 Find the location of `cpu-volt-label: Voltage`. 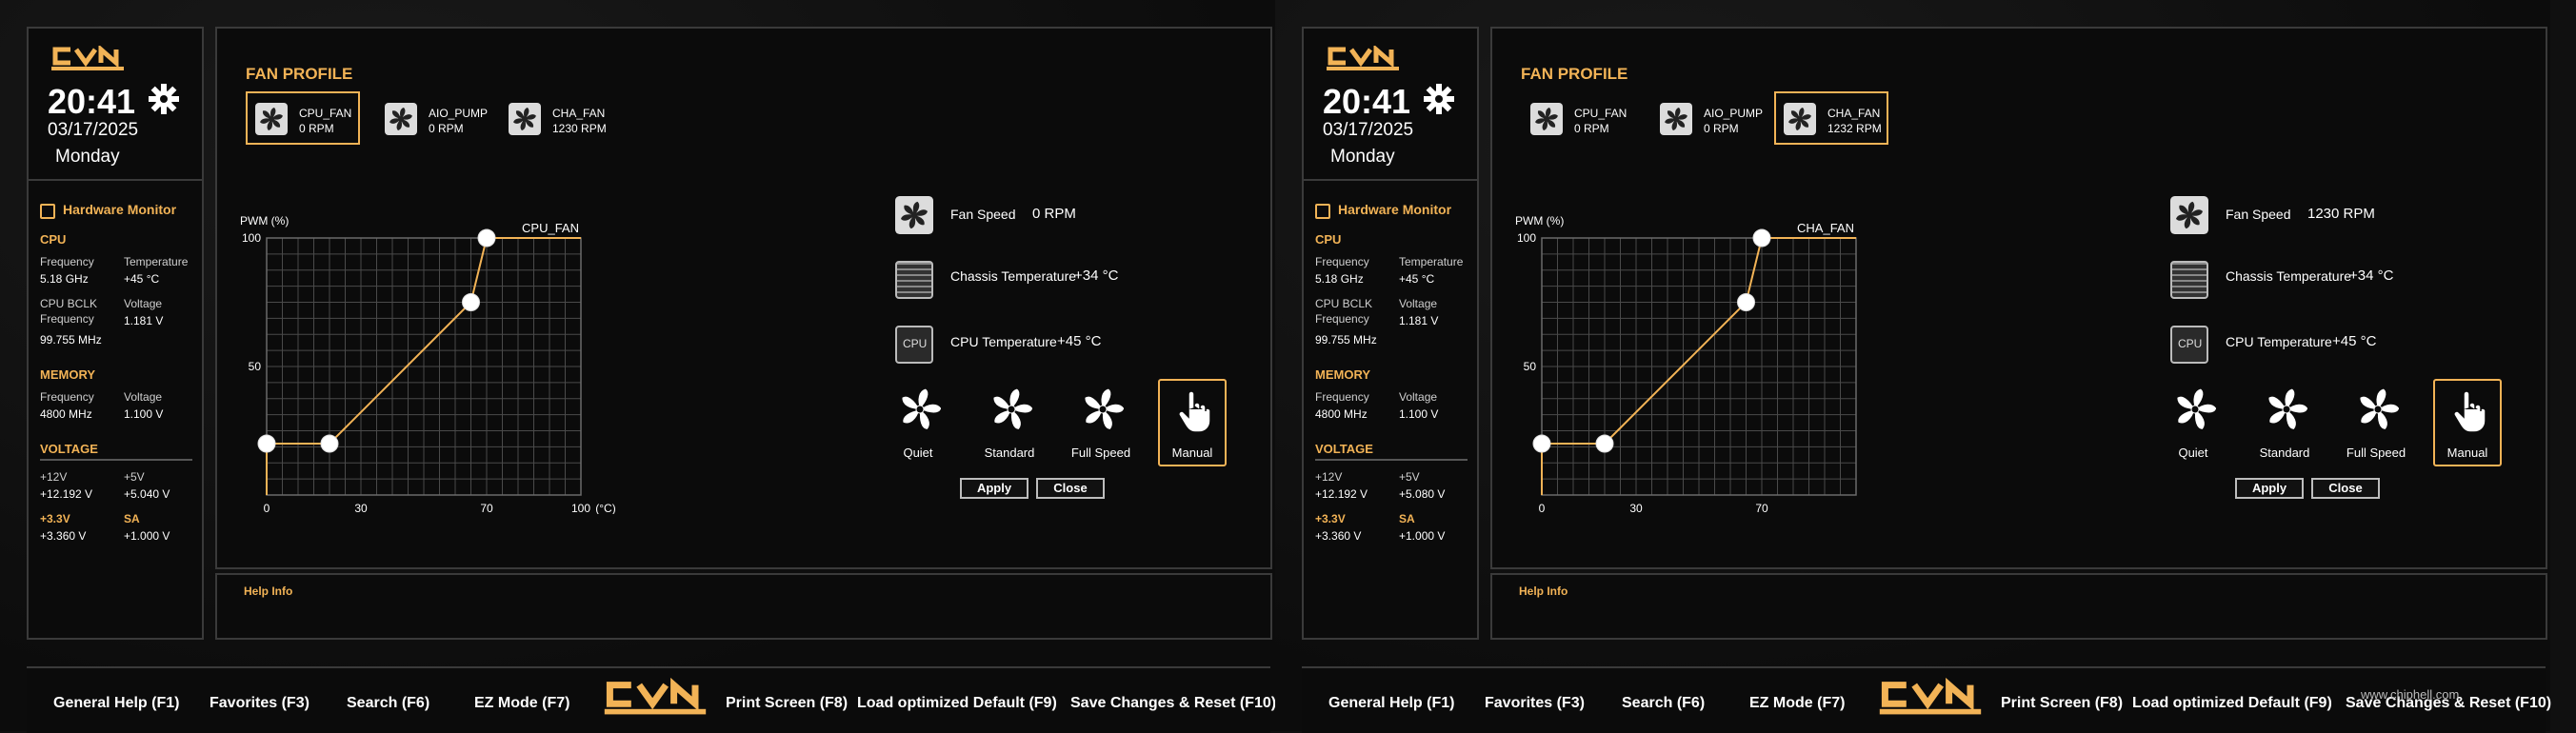

cpu-volt-label: Voltage is located at coordinates (1418, 304).